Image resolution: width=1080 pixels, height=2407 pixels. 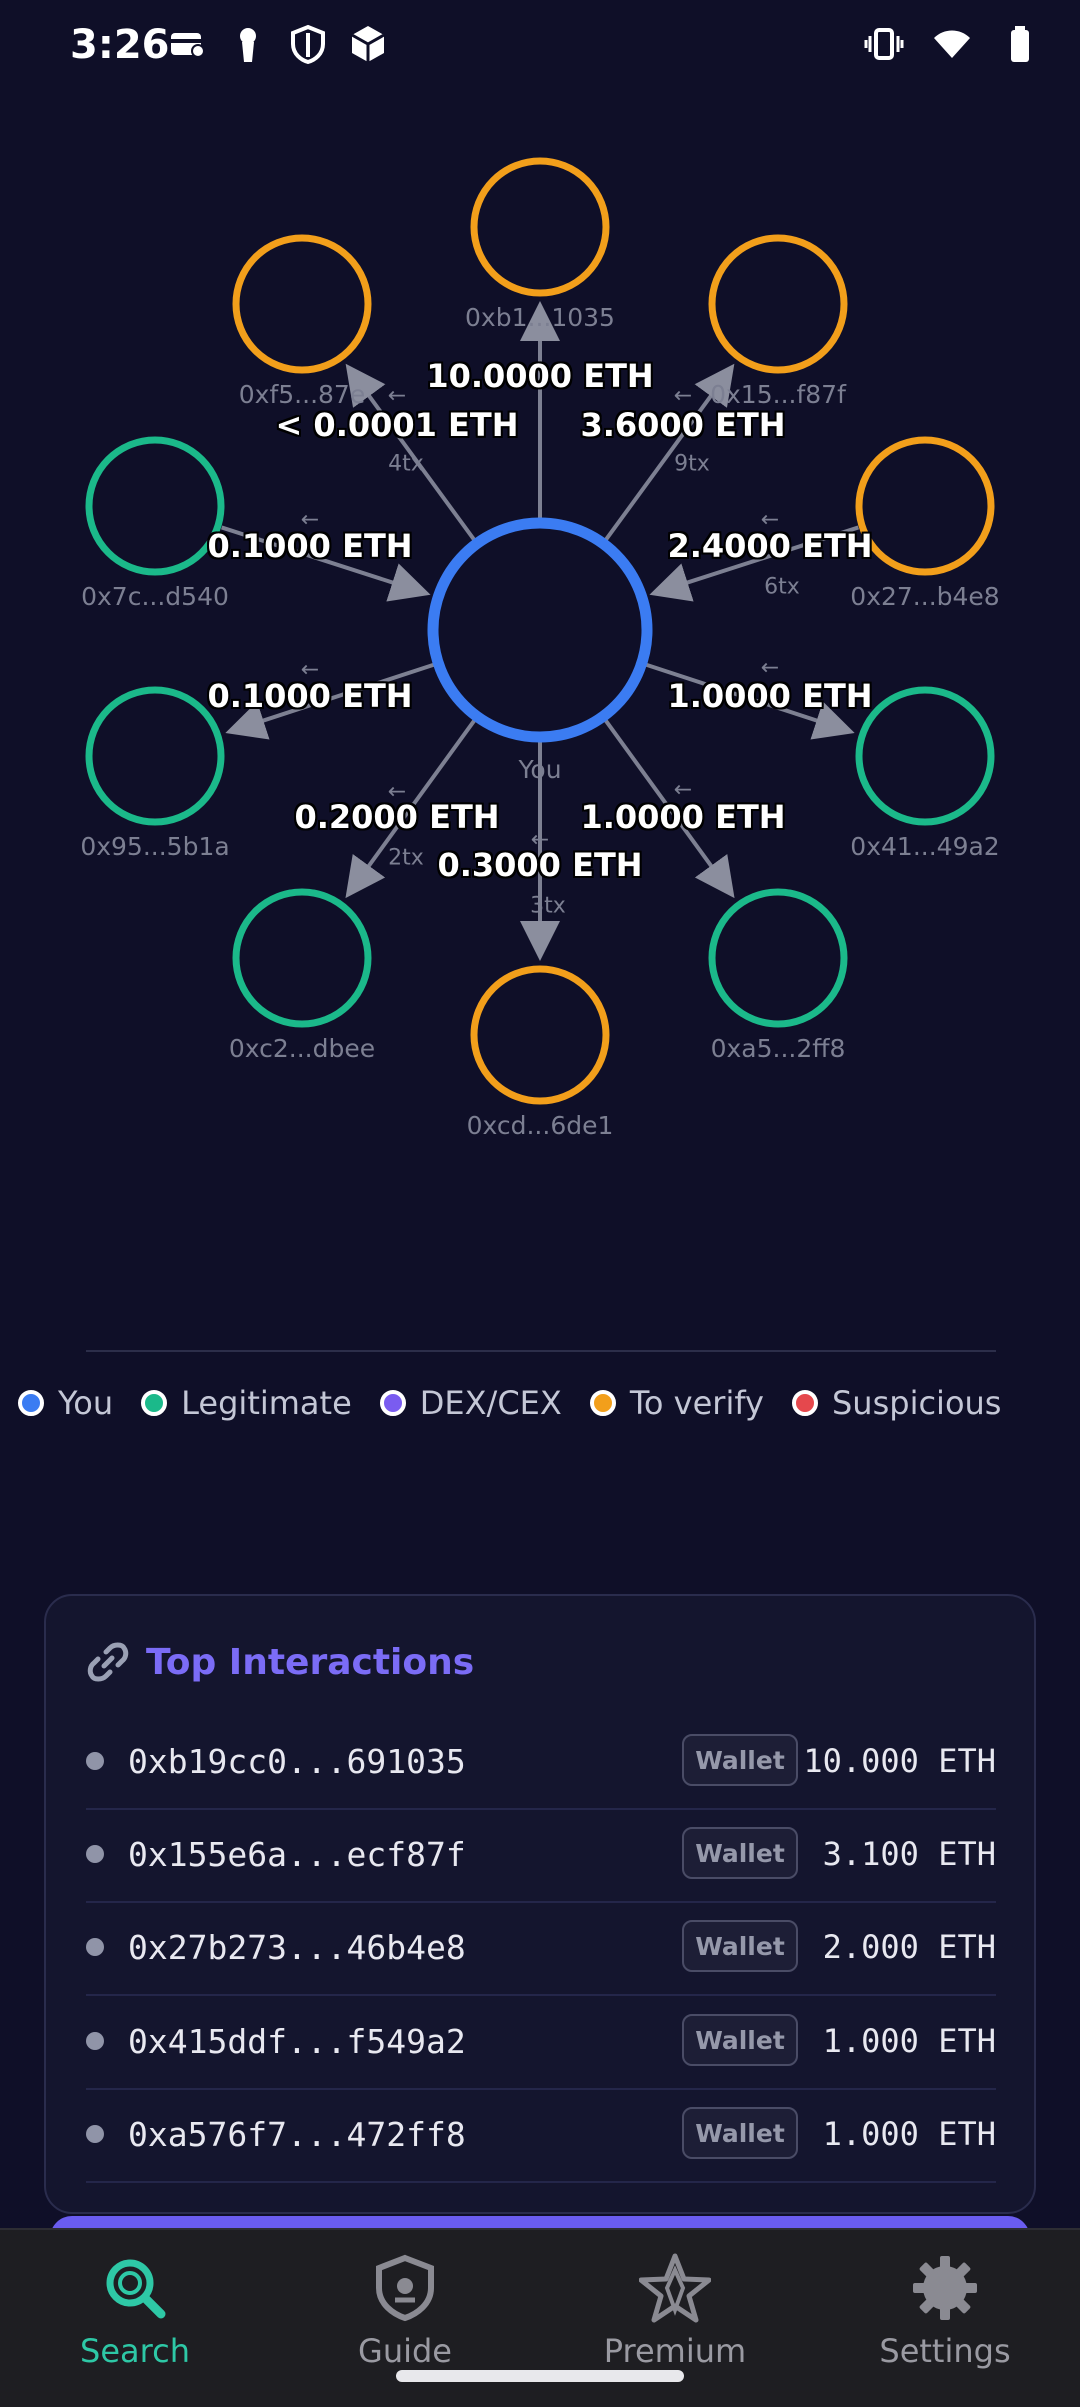 I want to click on legend-item-you: You, so click(x=65, y=1403).